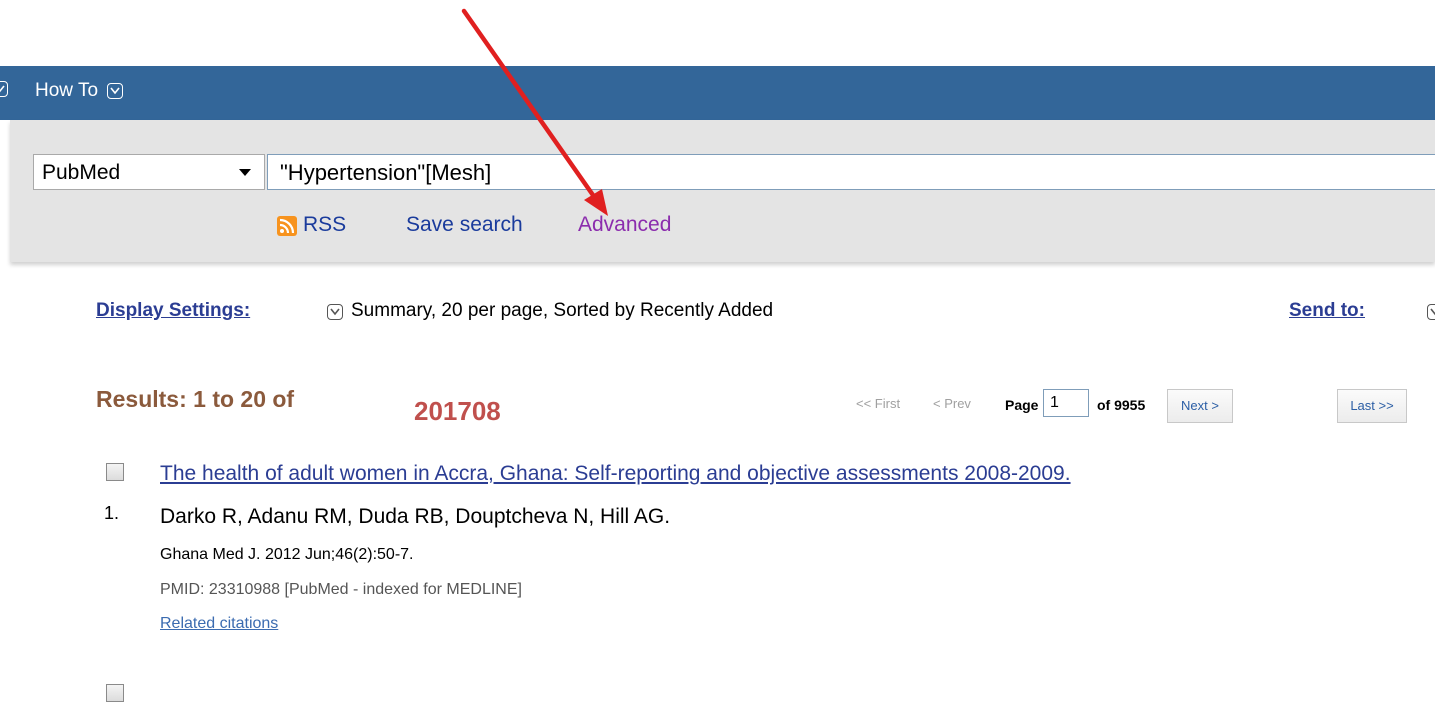 This screenshot has width=1435, height=702. I want to click on pager-total: of 9955, so click(1121, 405).